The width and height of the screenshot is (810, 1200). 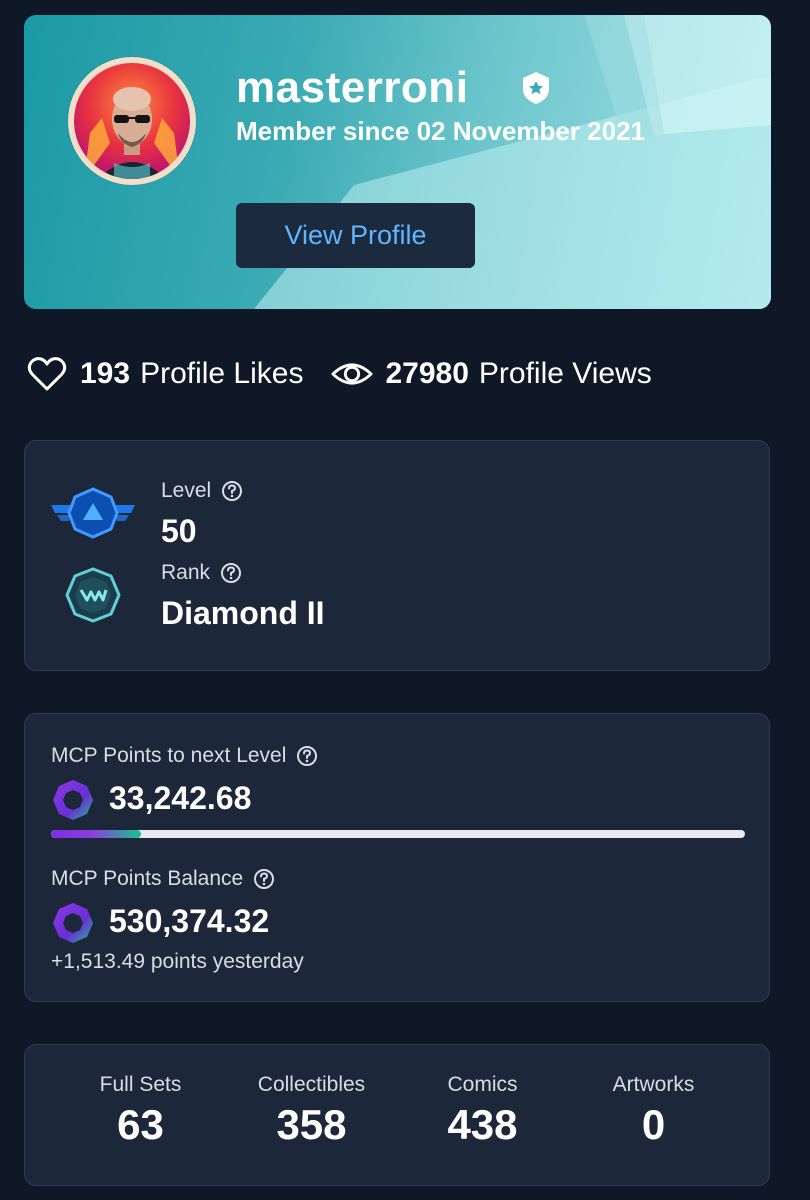 What do you see at coordinates (355, 235) in the screenshot?
I see `view-profile-button: View Profile` at bounding box center [355, 235].